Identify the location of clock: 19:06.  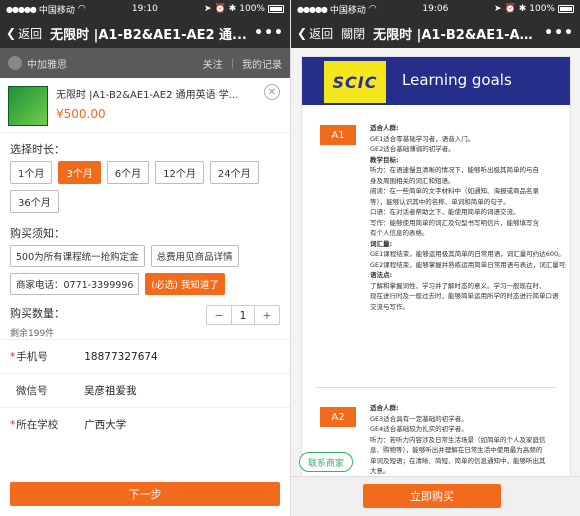
(435, 9).